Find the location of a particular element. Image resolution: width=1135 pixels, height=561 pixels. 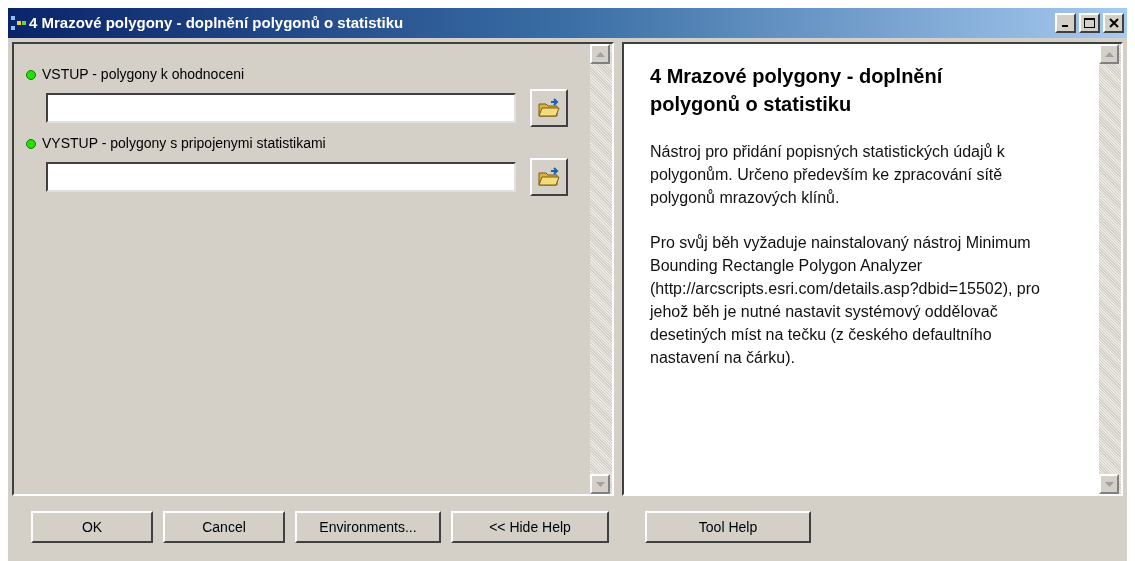

dialog-button: Cancel is located at coordinates (224, 527).